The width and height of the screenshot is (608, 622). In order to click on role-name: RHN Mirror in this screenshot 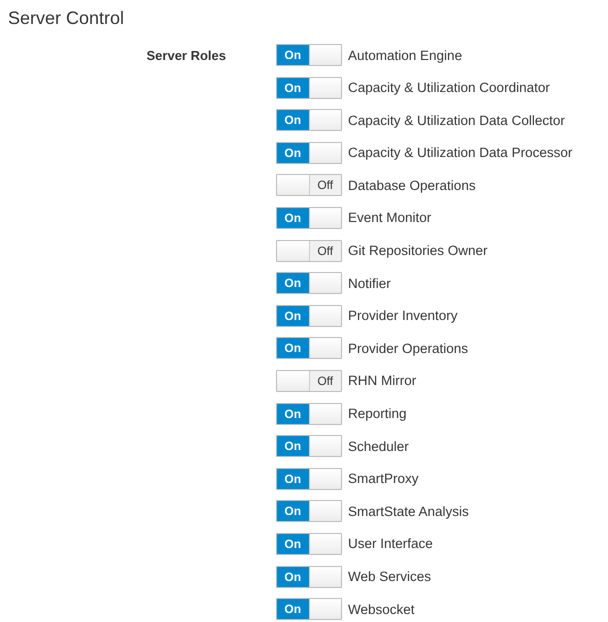, I will do `click(382, 380)`.